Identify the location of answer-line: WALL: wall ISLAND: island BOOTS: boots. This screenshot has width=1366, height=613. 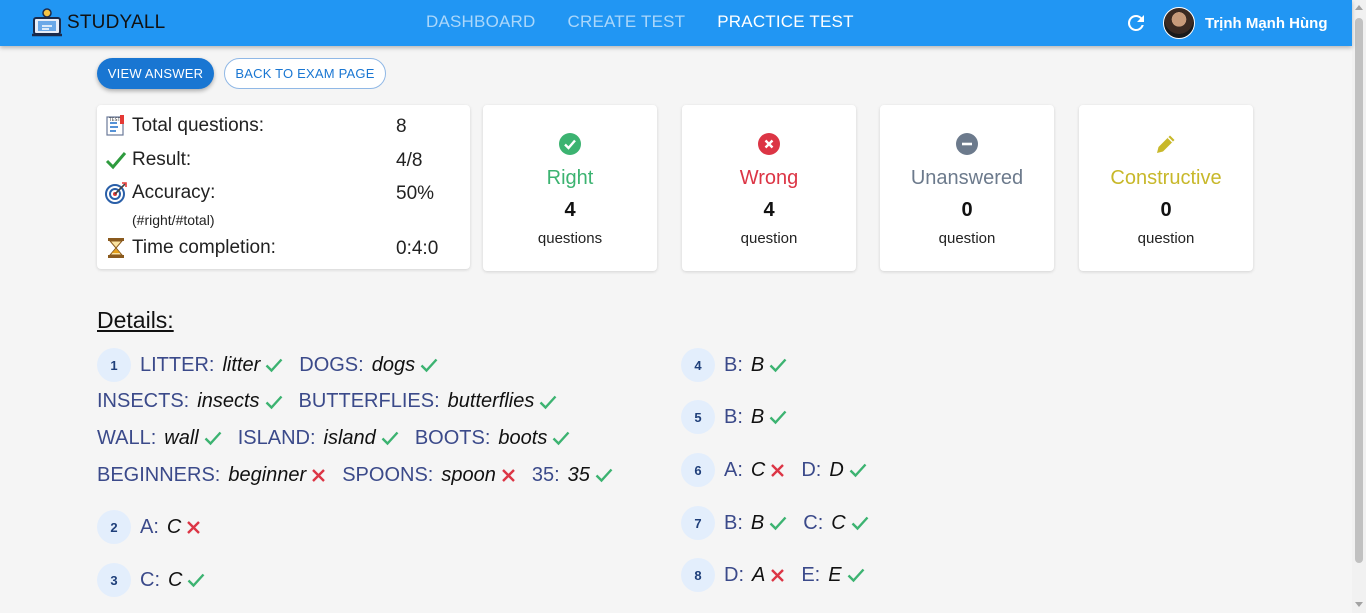
(341, 438).